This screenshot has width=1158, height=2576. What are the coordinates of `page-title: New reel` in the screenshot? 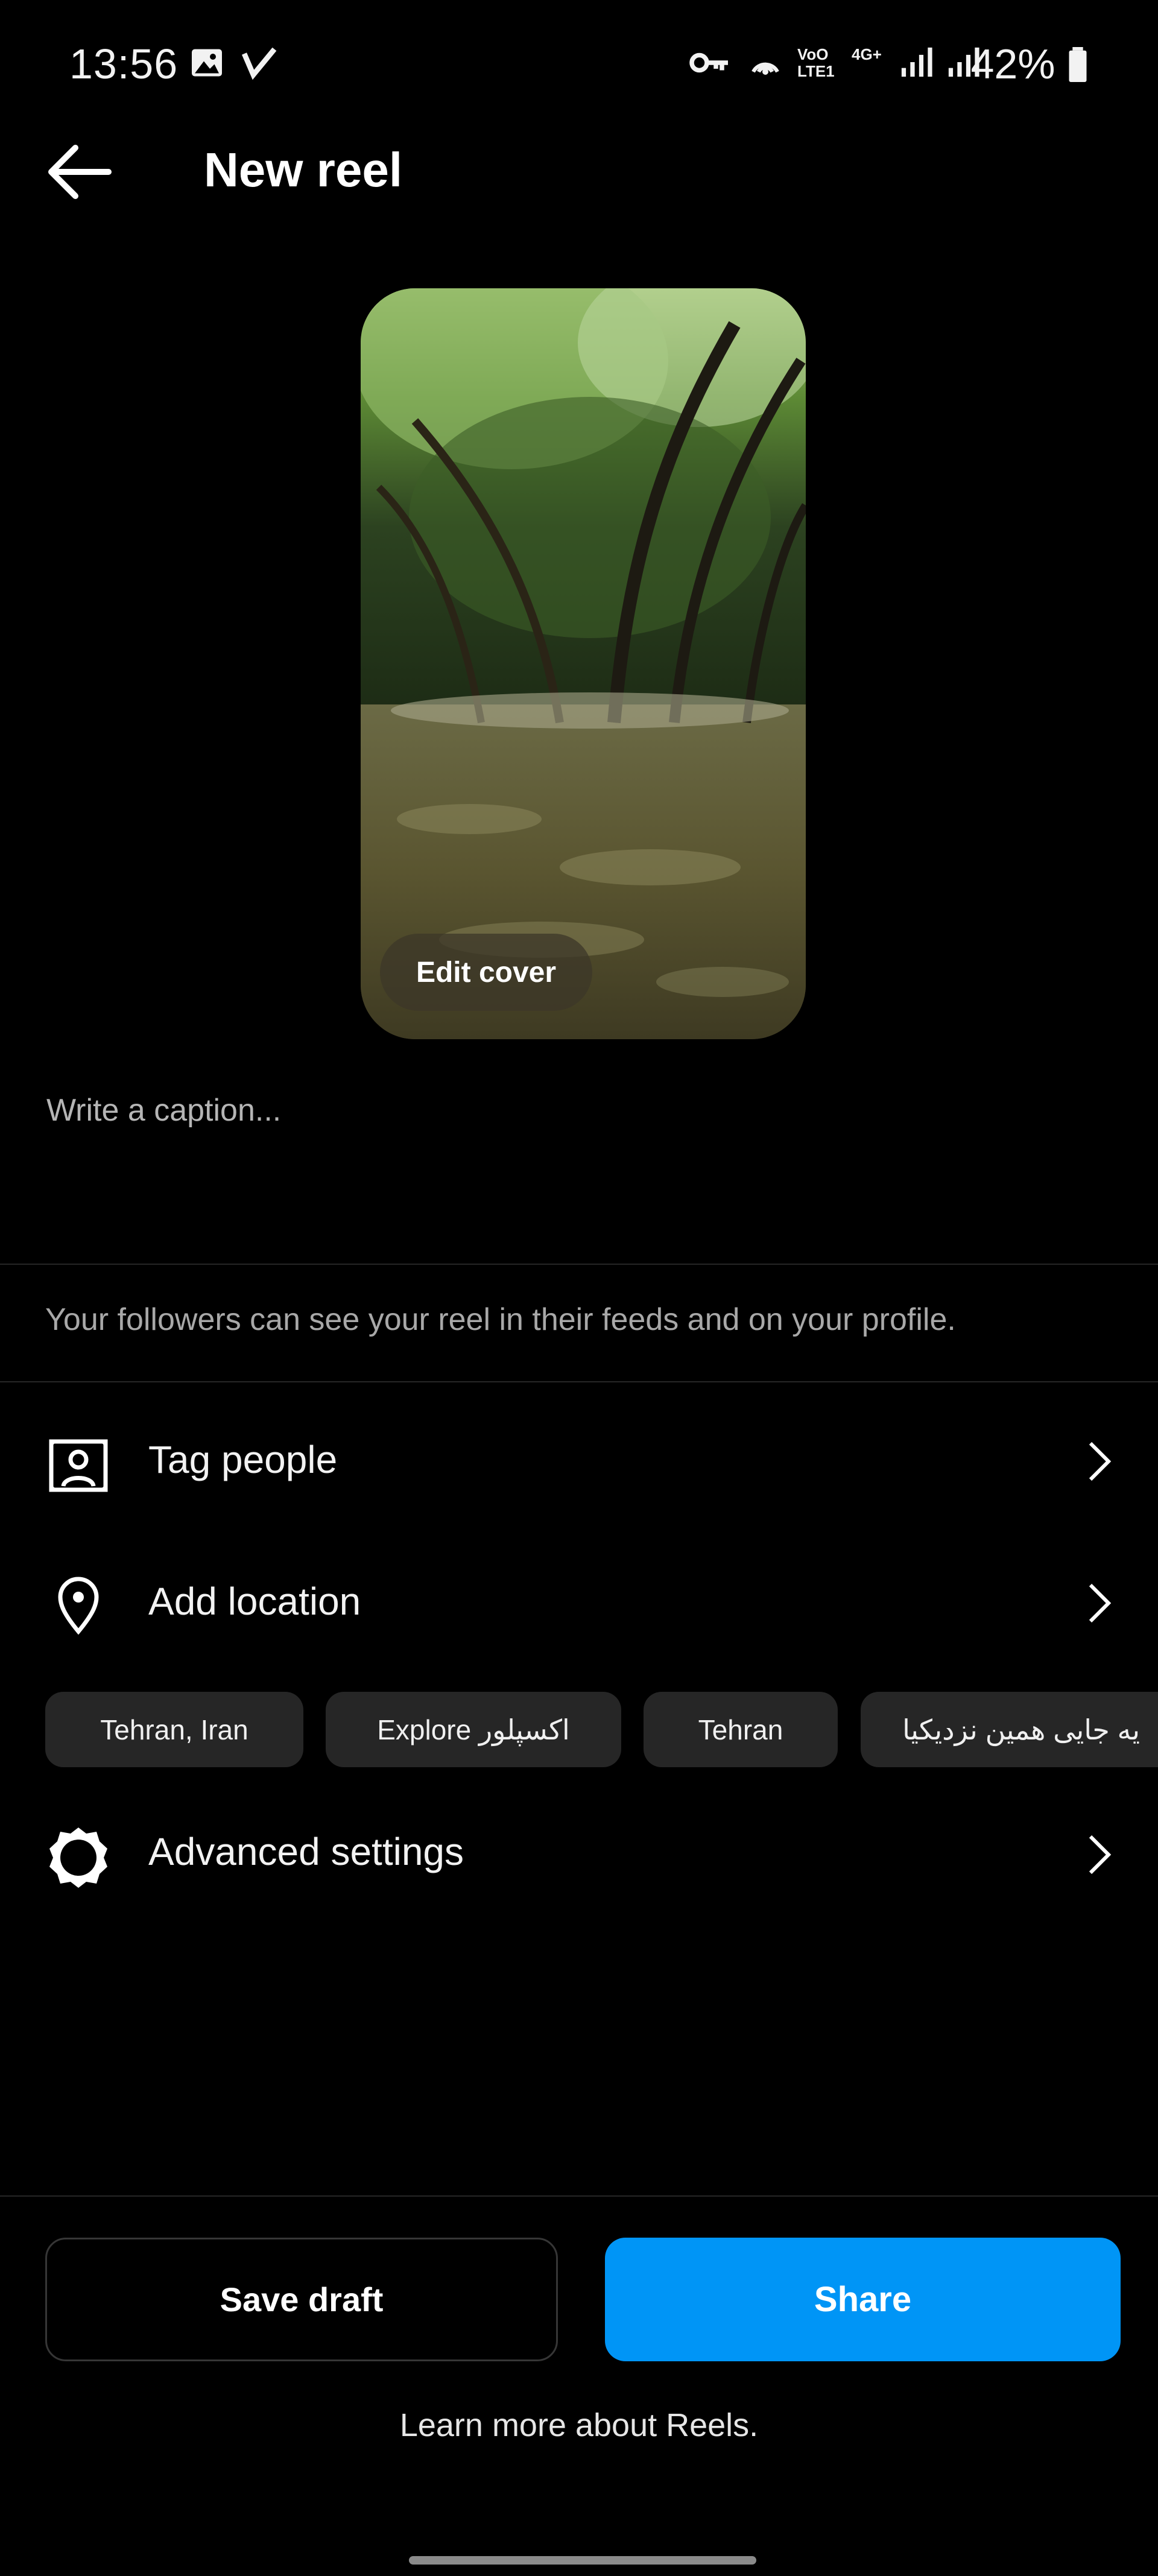 It's located at (303, 170).